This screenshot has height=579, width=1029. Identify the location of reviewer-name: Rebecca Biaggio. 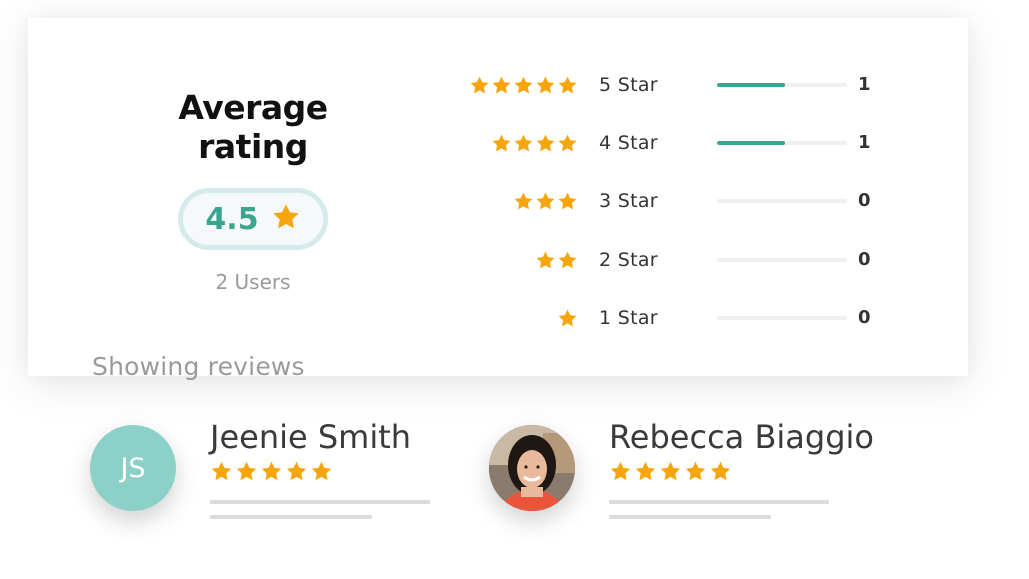
(741, 437).